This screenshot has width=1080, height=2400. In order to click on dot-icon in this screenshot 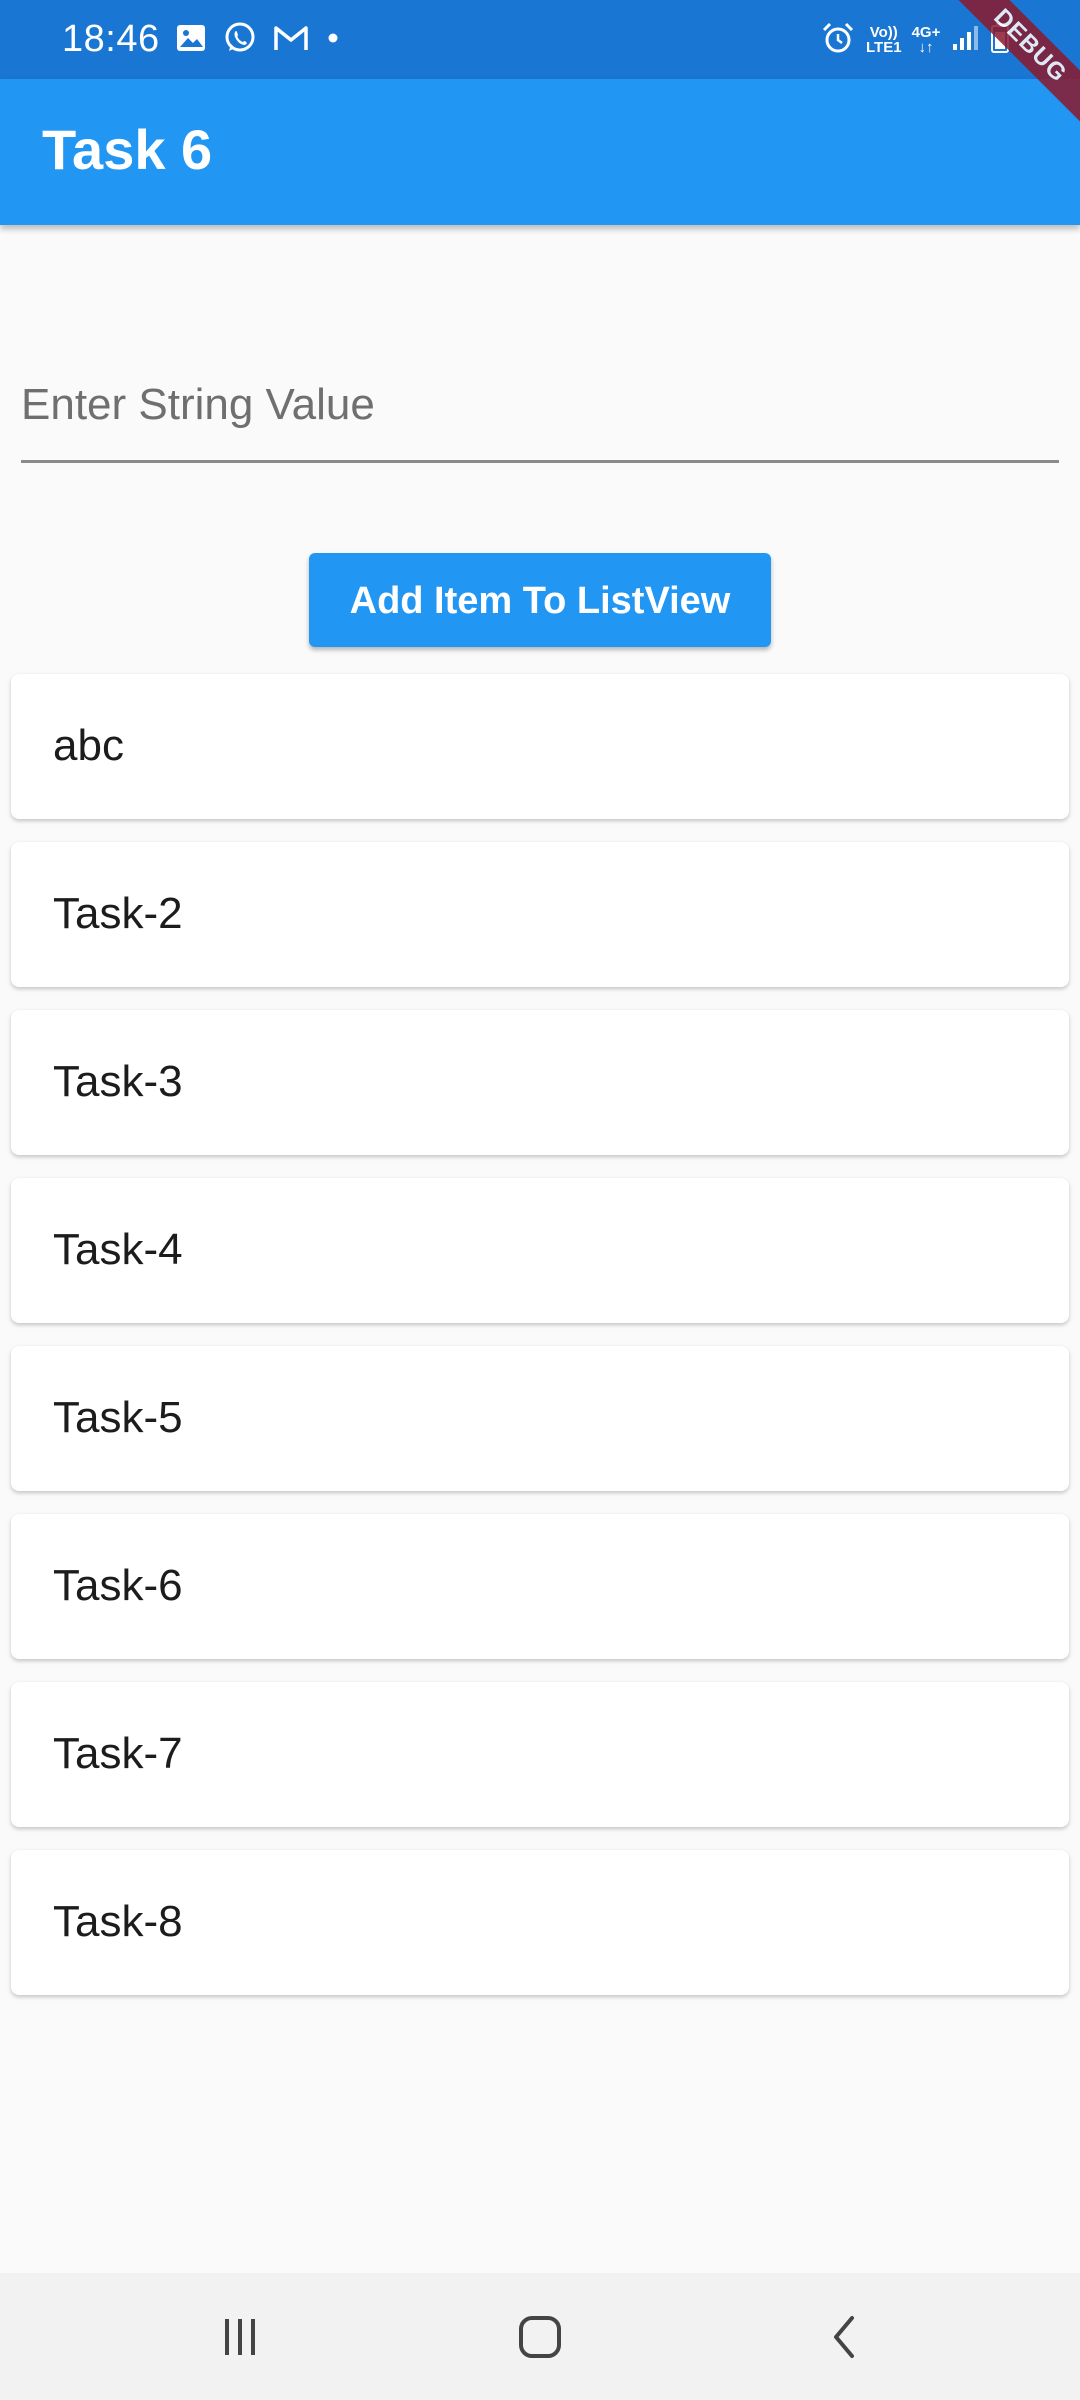, I will do `click(333, 40)`.